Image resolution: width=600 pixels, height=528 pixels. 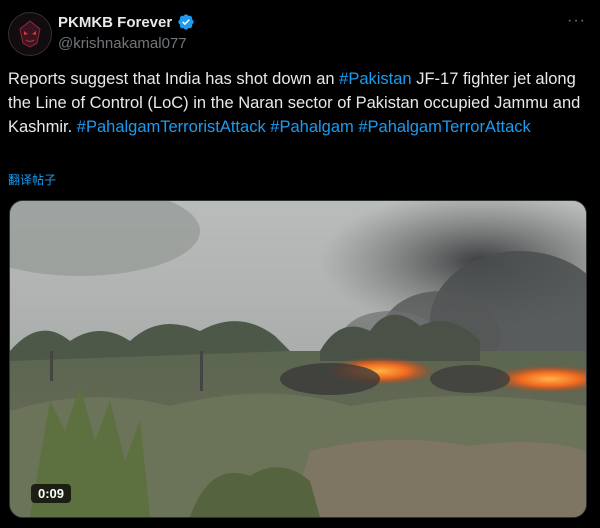 I want to click on avatar-logo-icon, so click(x=30, y=34).